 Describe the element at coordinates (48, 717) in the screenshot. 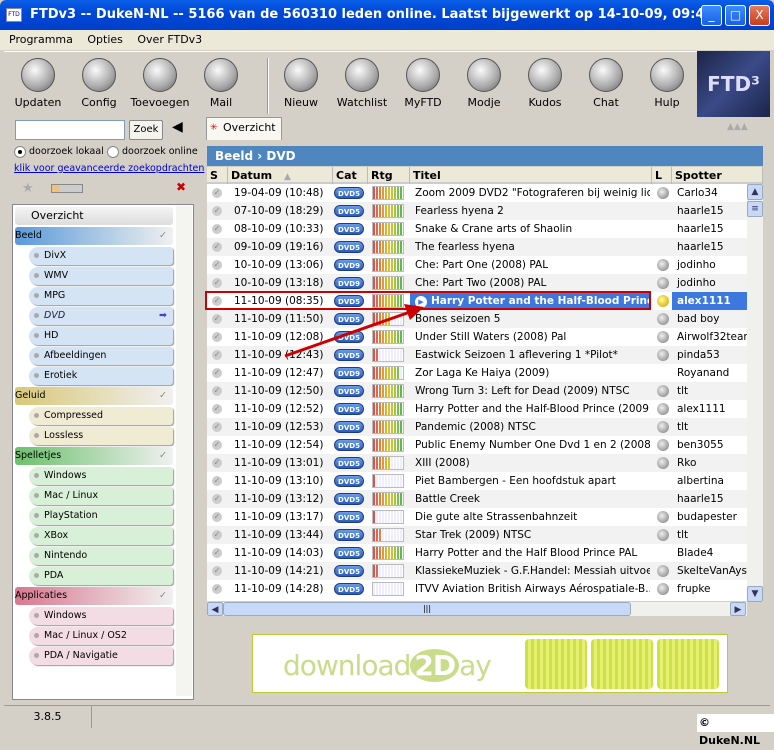

I see `version-label: 3.8.5` at that location.